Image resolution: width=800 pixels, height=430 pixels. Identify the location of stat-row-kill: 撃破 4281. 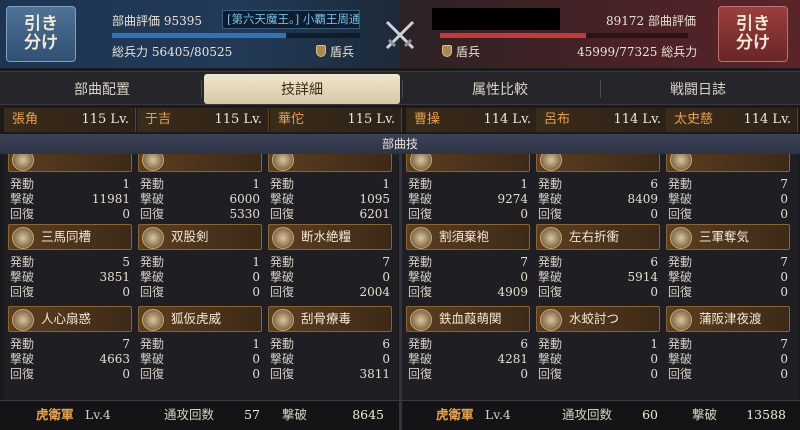
(468, 359).